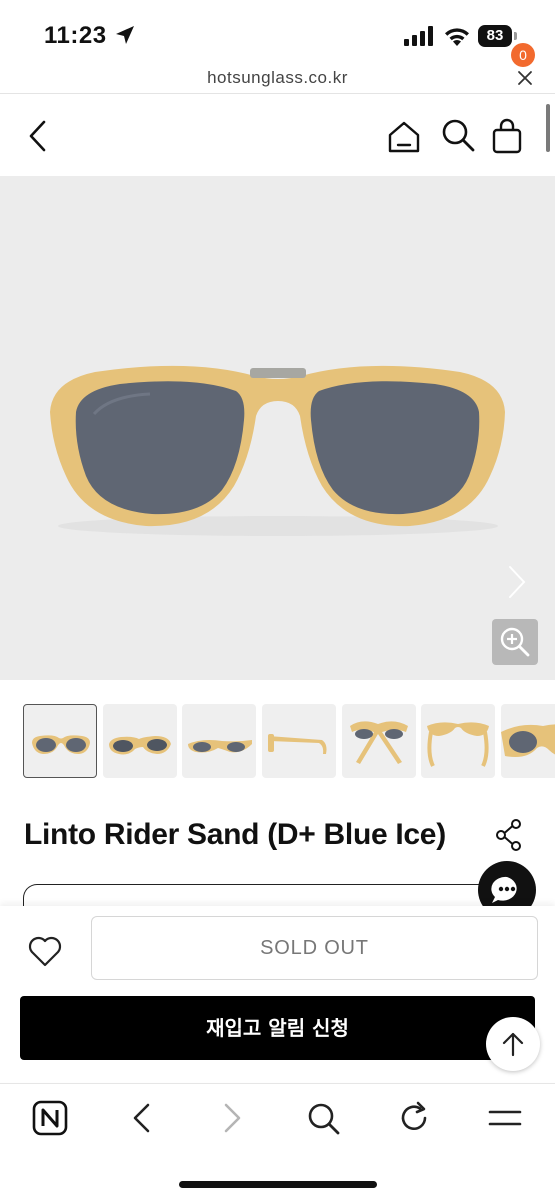 The image size is (555, 1200). What do you see at coordinates (278, 1184) in the screenshot?
I see `home-indicator` at bounding box center [278, 1184].